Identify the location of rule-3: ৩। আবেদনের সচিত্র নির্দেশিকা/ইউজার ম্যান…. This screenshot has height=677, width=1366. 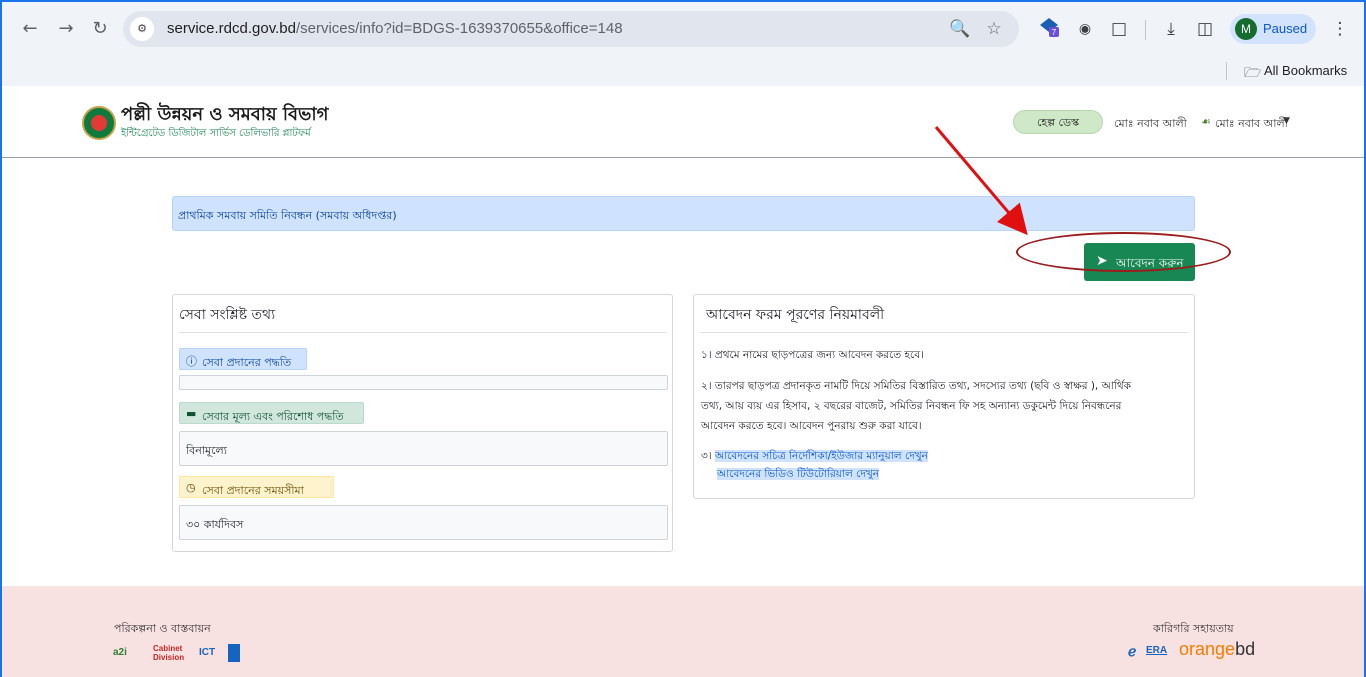
(814, 456).